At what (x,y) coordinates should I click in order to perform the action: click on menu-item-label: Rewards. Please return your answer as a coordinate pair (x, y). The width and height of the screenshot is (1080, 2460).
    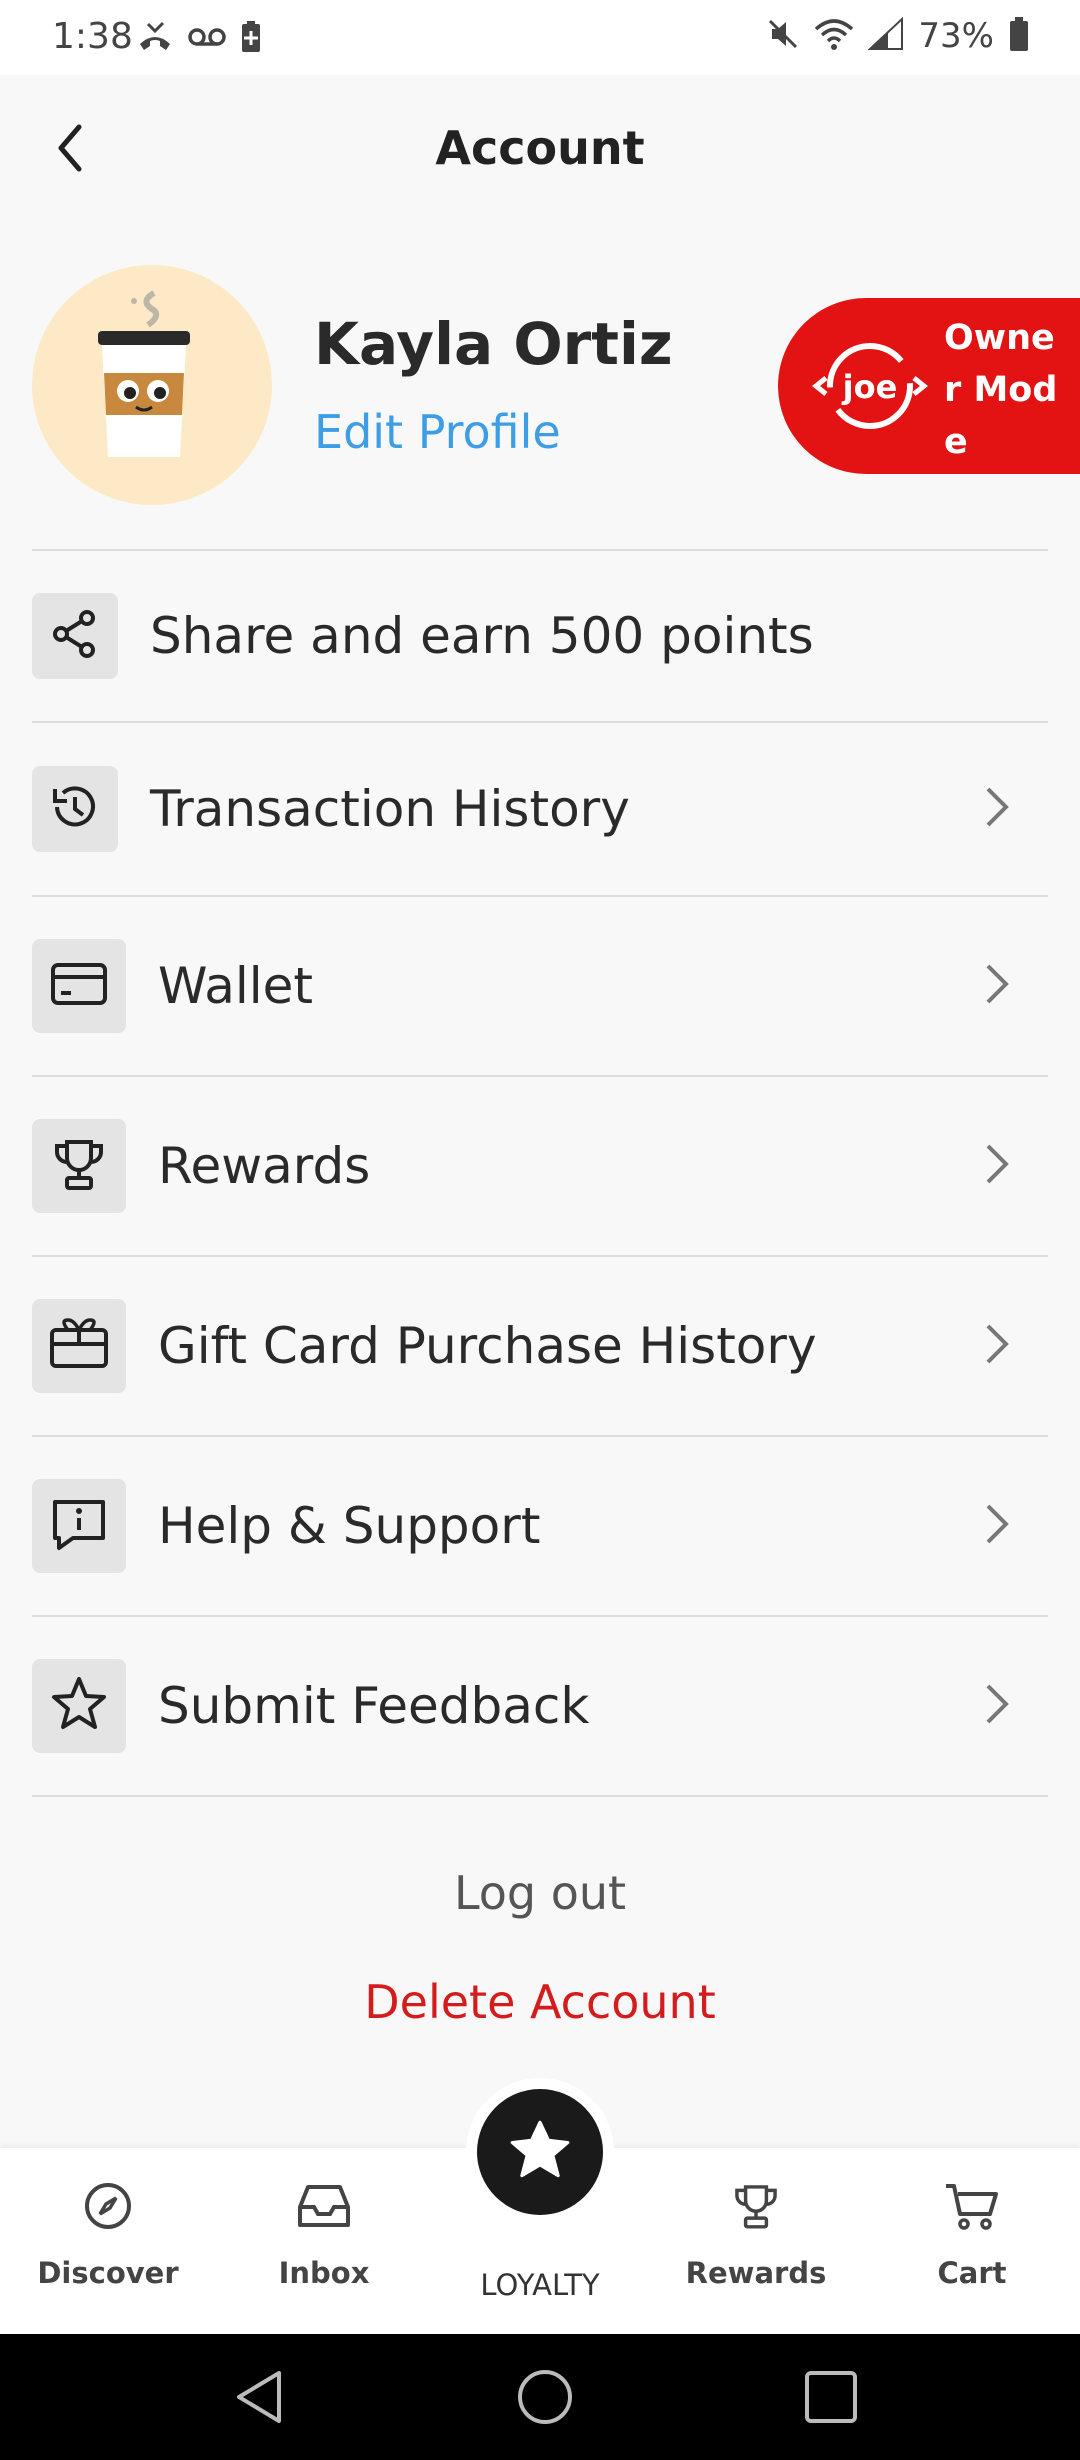
    Looking at the image, I should click on (264, 1166).